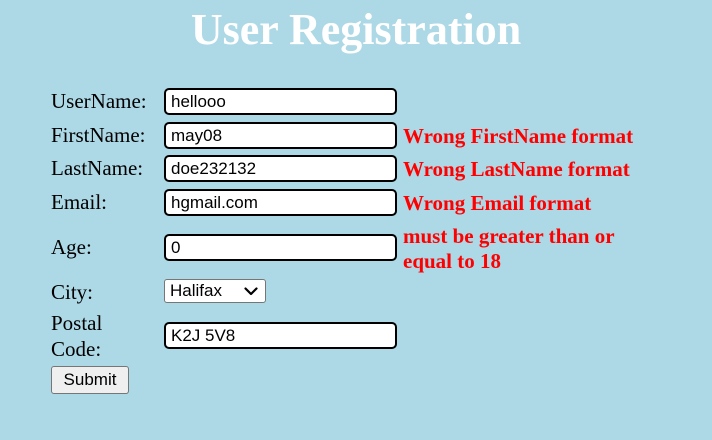 The height and width of the screenshot is (440, 712). I want to click on email-error: Wrong Email format, so click(497, 203).